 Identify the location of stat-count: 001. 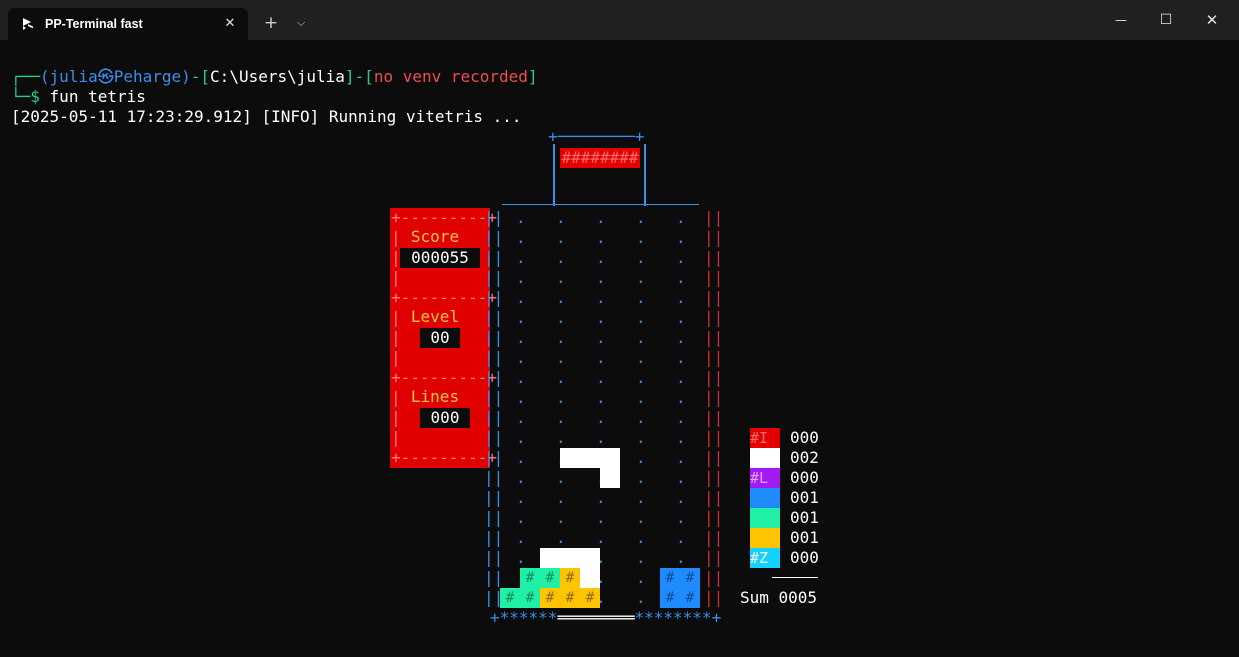
(804, 537).